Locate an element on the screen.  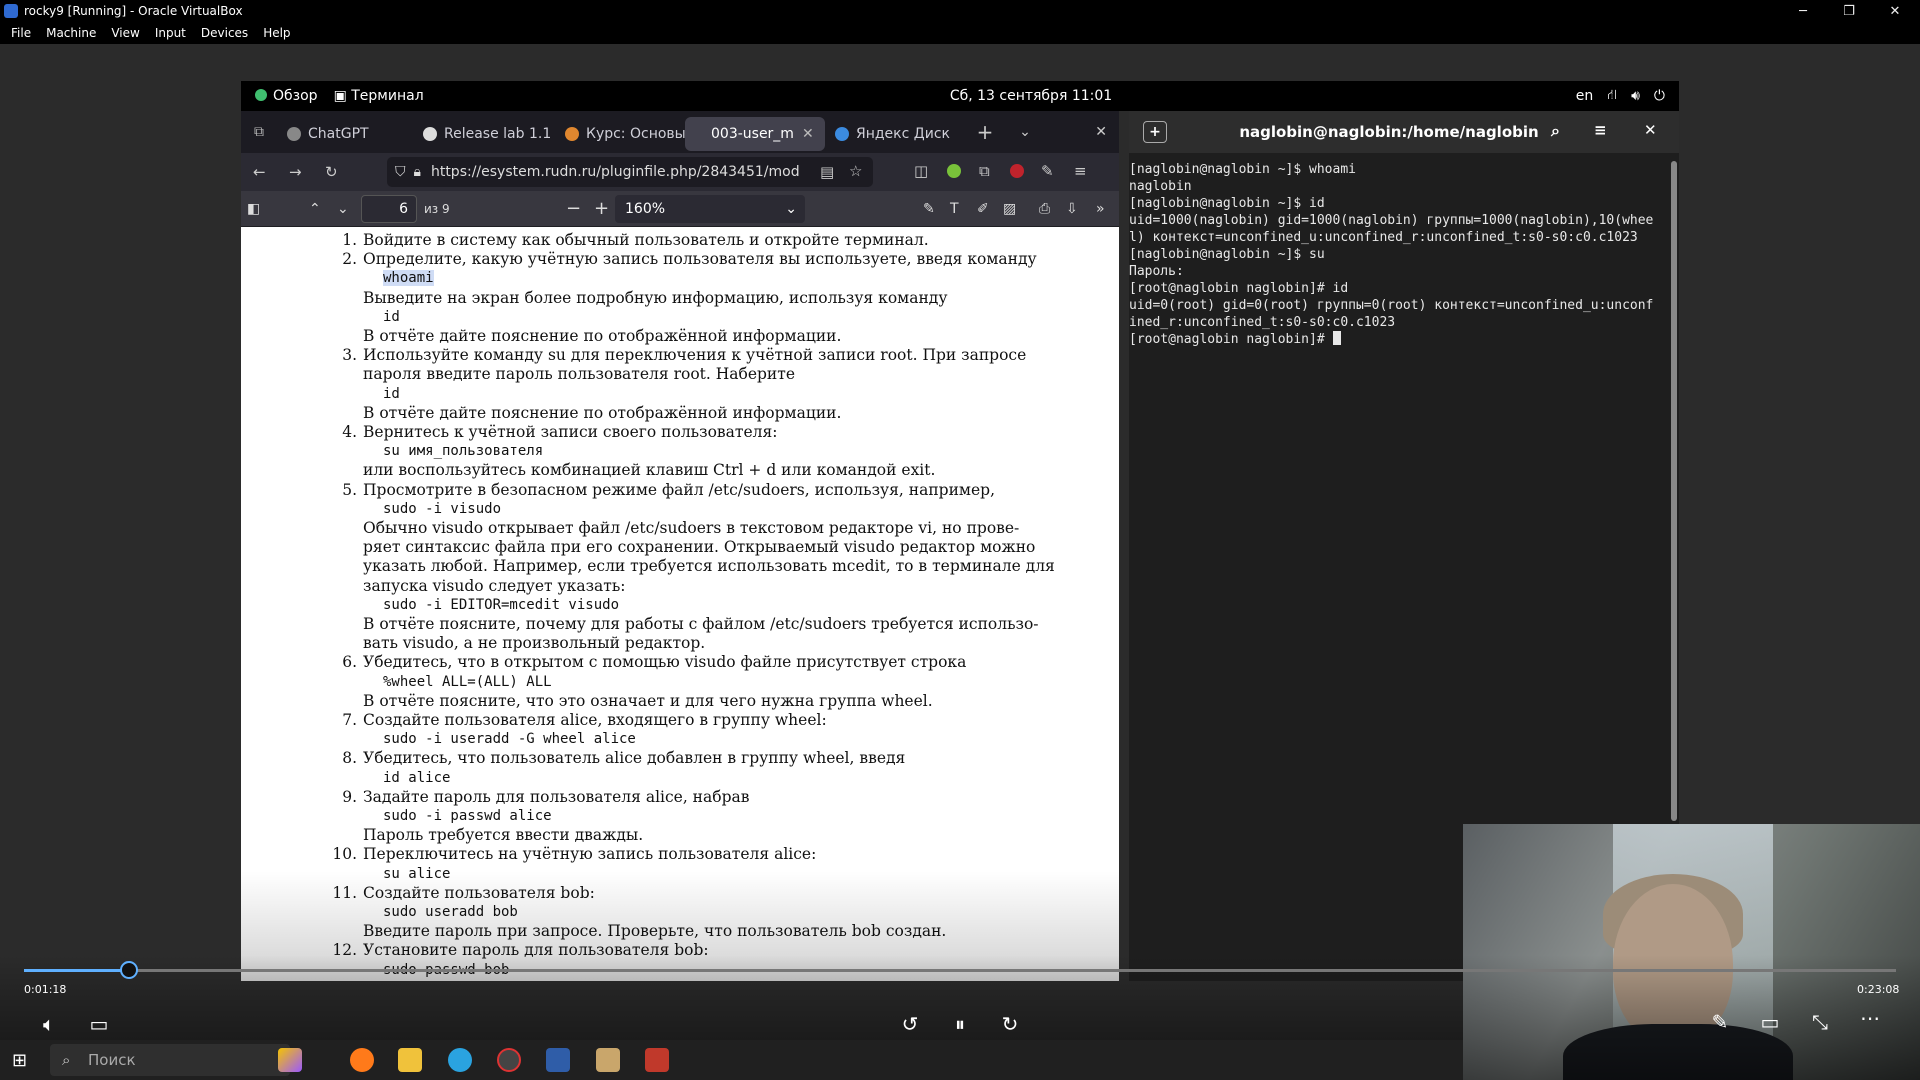
taskbar-search: ⌕ Поиск is located at coordinates (170, 1060).